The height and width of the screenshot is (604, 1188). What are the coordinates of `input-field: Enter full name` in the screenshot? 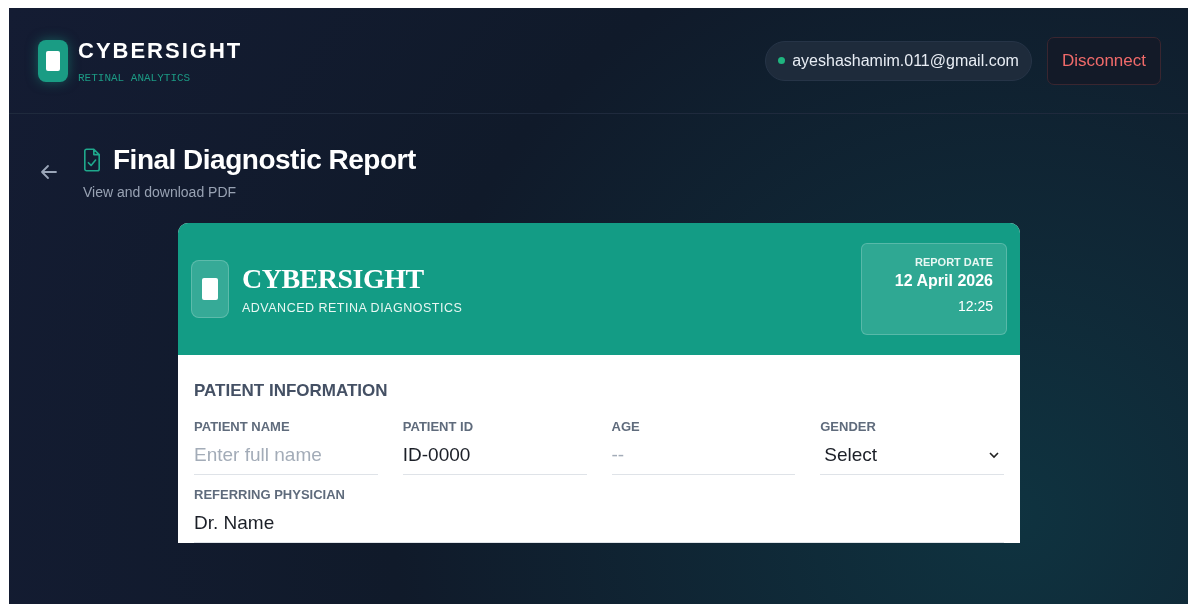 It's located at (286, 454).